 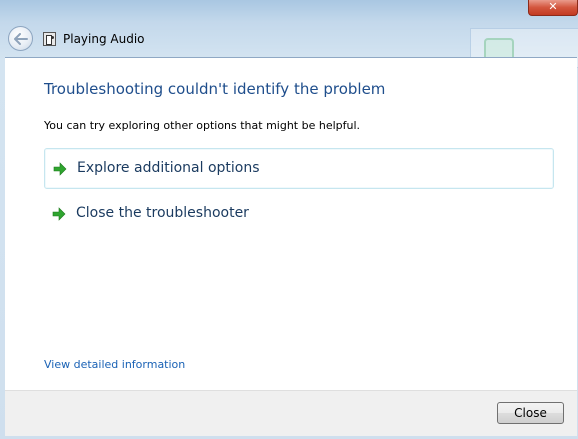 I want to click on window-close-button: ✕, so click(x=553, y=8).